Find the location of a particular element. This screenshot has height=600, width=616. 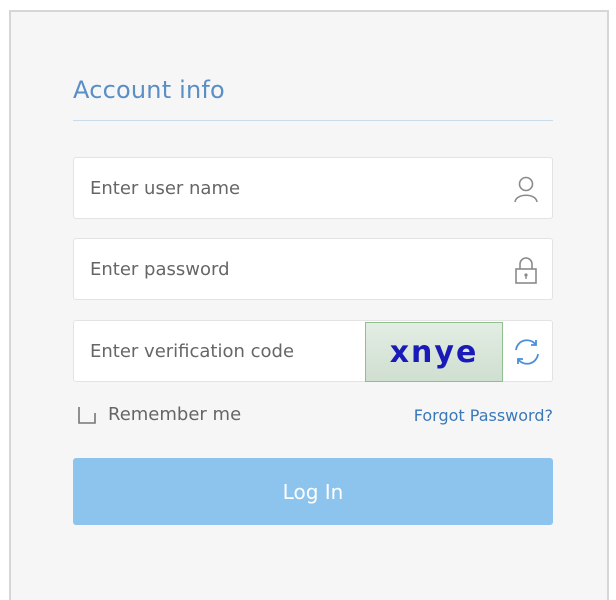

refresh-icon is located at coordinates (527, 352).